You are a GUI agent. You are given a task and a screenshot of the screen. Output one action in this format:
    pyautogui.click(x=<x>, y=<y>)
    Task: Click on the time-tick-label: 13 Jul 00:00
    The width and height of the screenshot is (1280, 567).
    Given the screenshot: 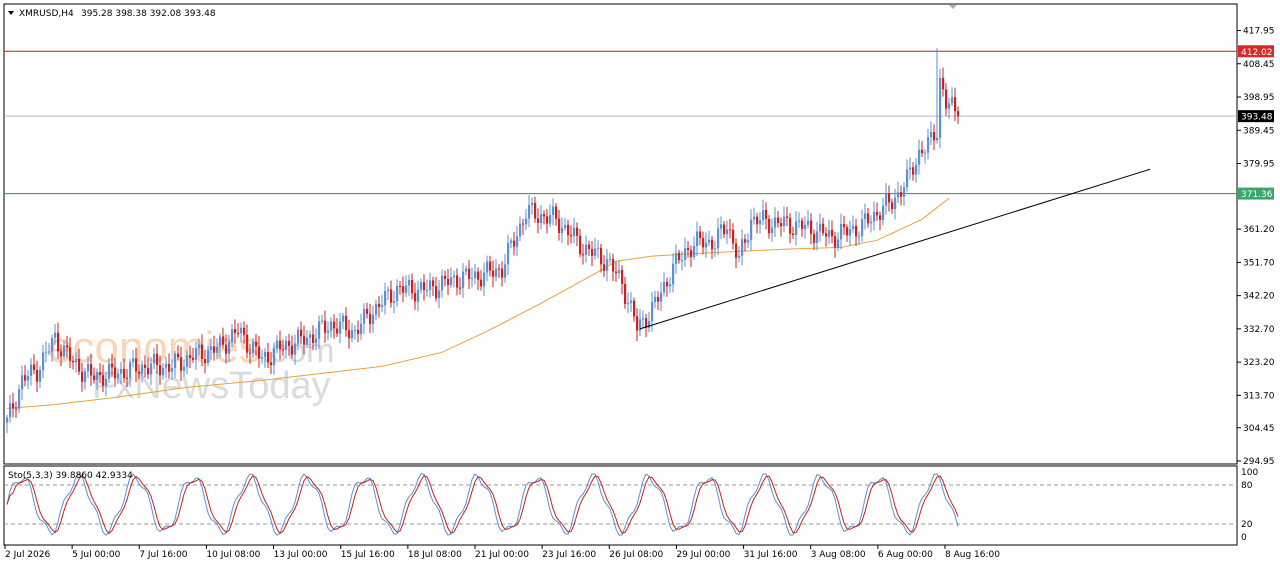 What is the action you would take?
    pyautogui.click(x=301, y=555)
    